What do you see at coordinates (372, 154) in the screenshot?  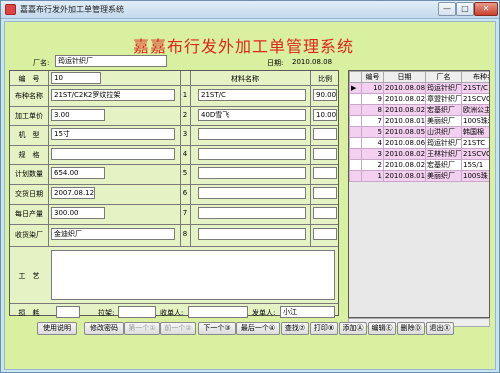 I see `table-cell: 3` at bounding box center [372, 154].